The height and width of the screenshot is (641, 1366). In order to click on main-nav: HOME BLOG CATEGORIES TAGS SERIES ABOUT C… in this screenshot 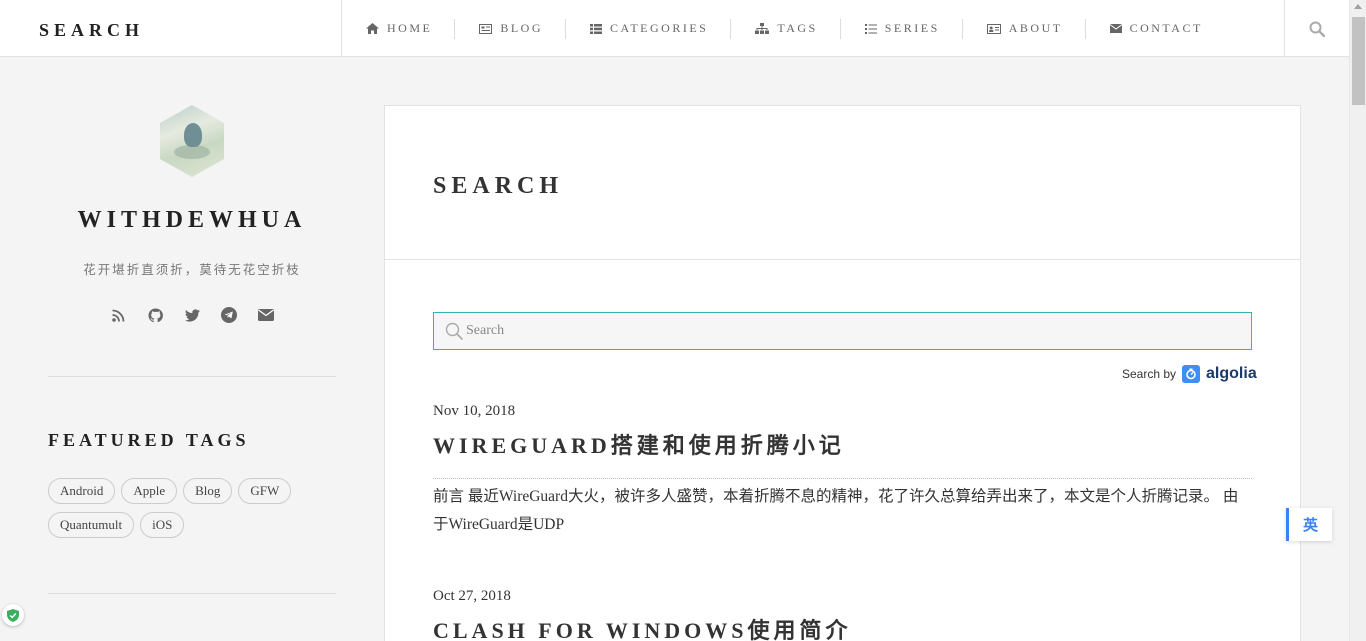, I will do `click(783, 28)`.